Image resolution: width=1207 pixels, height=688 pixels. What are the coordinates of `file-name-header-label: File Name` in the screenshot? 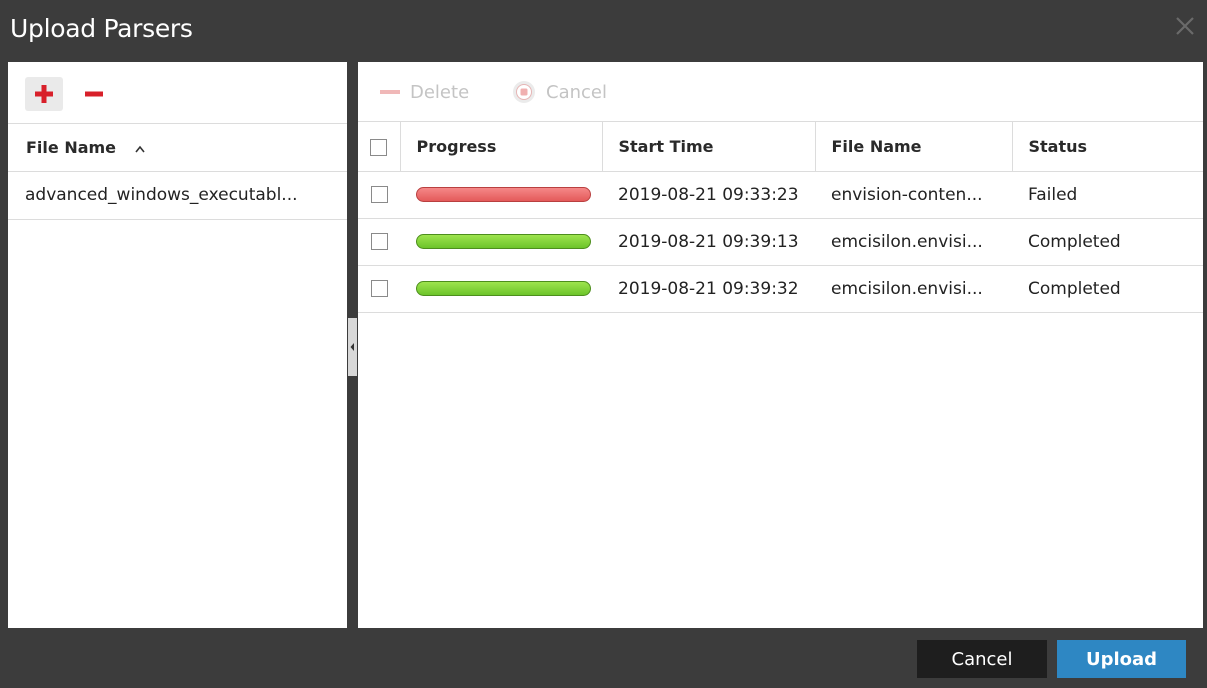 It's located at (71, 147).